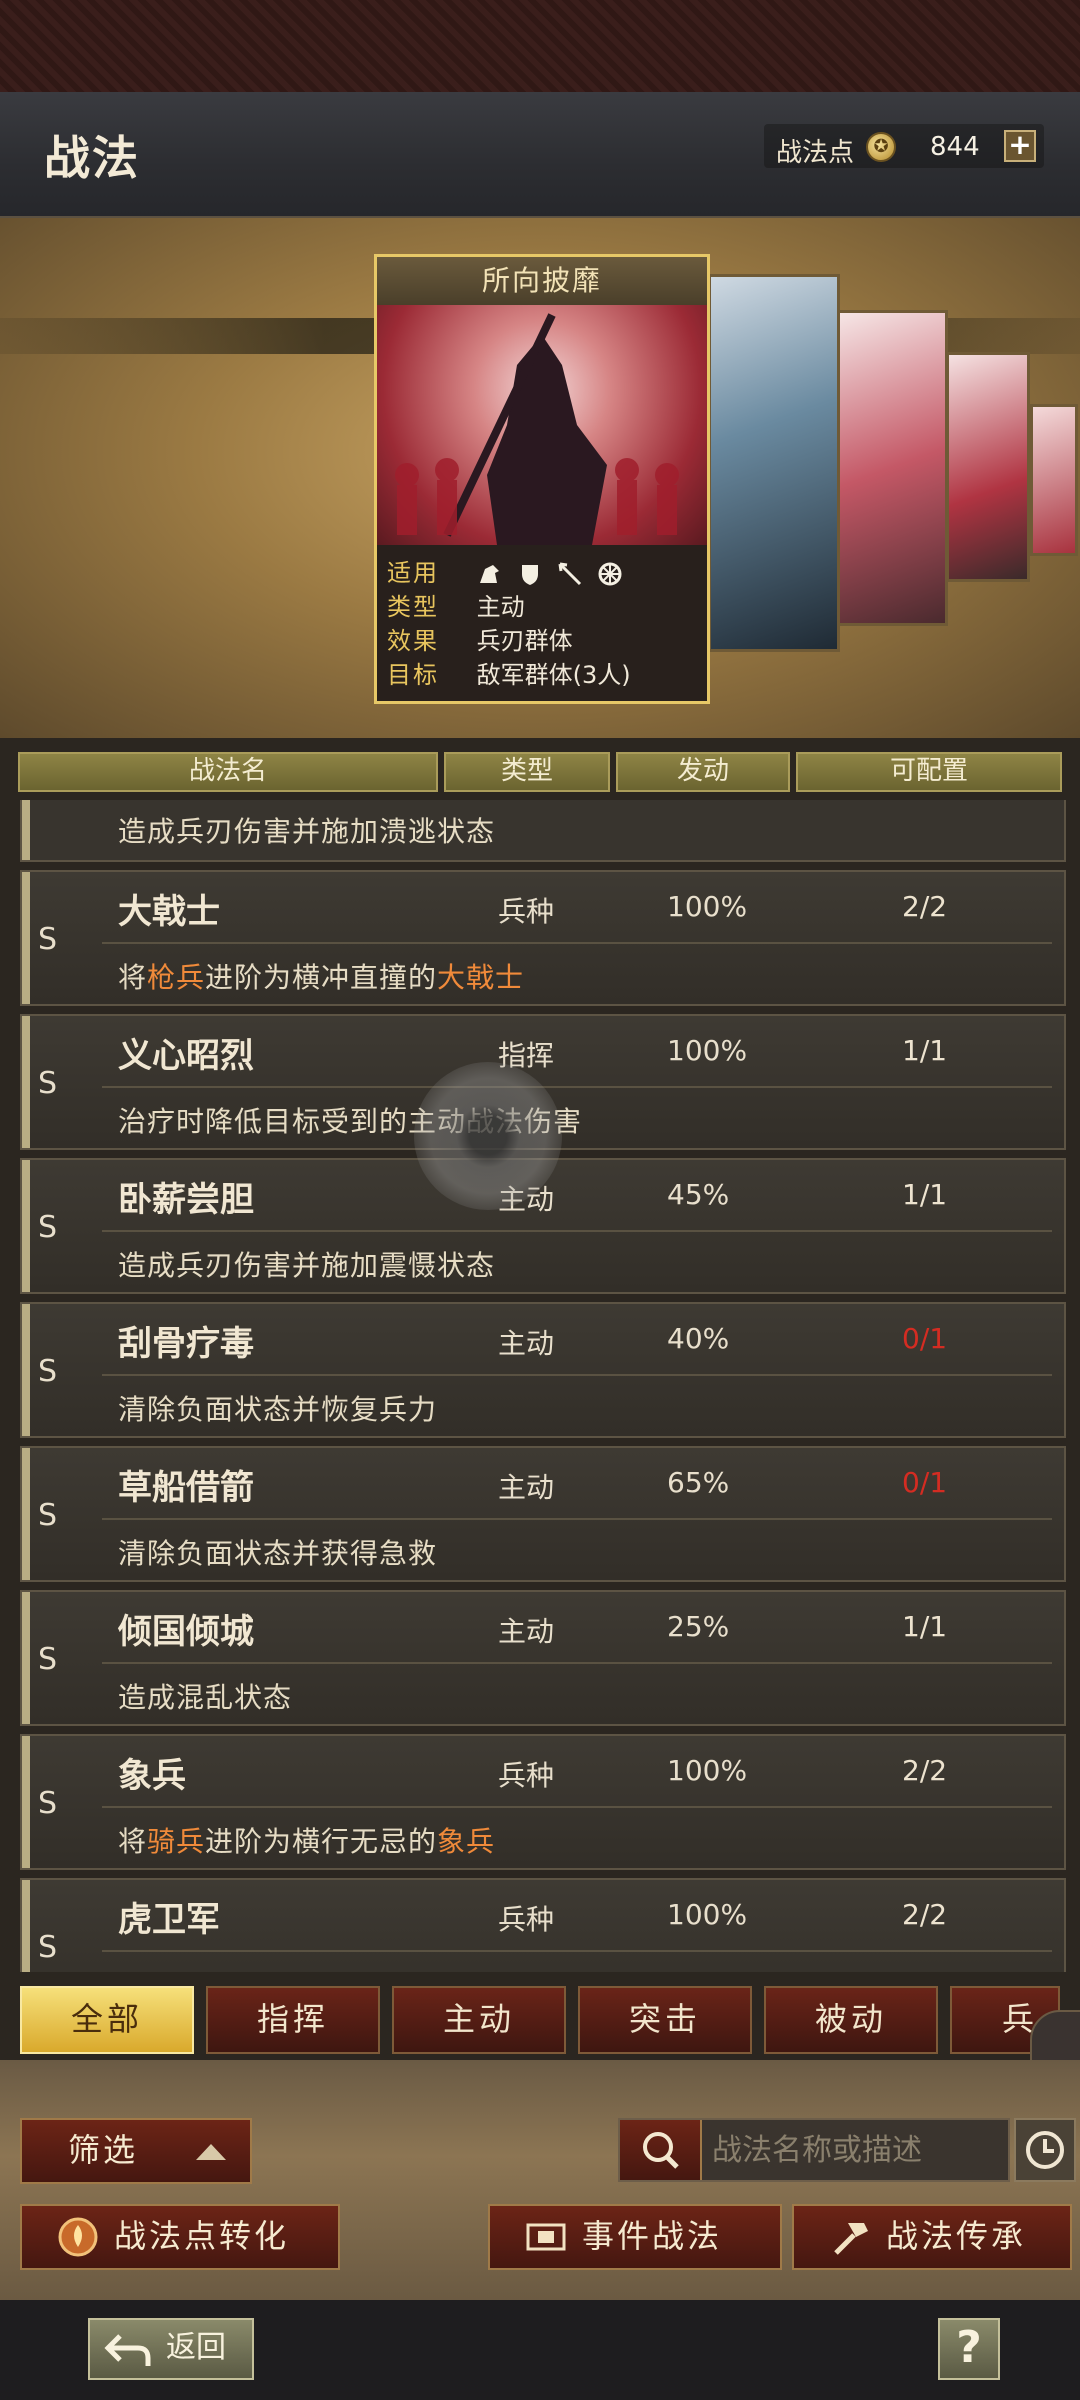  What do you see at coordinates (543, 1514) in the screenshot?
I see `list-item: S 草船借箭 主动 65% 0/1 清除负面状态并获得急救` at bounding box center [543, 1514].